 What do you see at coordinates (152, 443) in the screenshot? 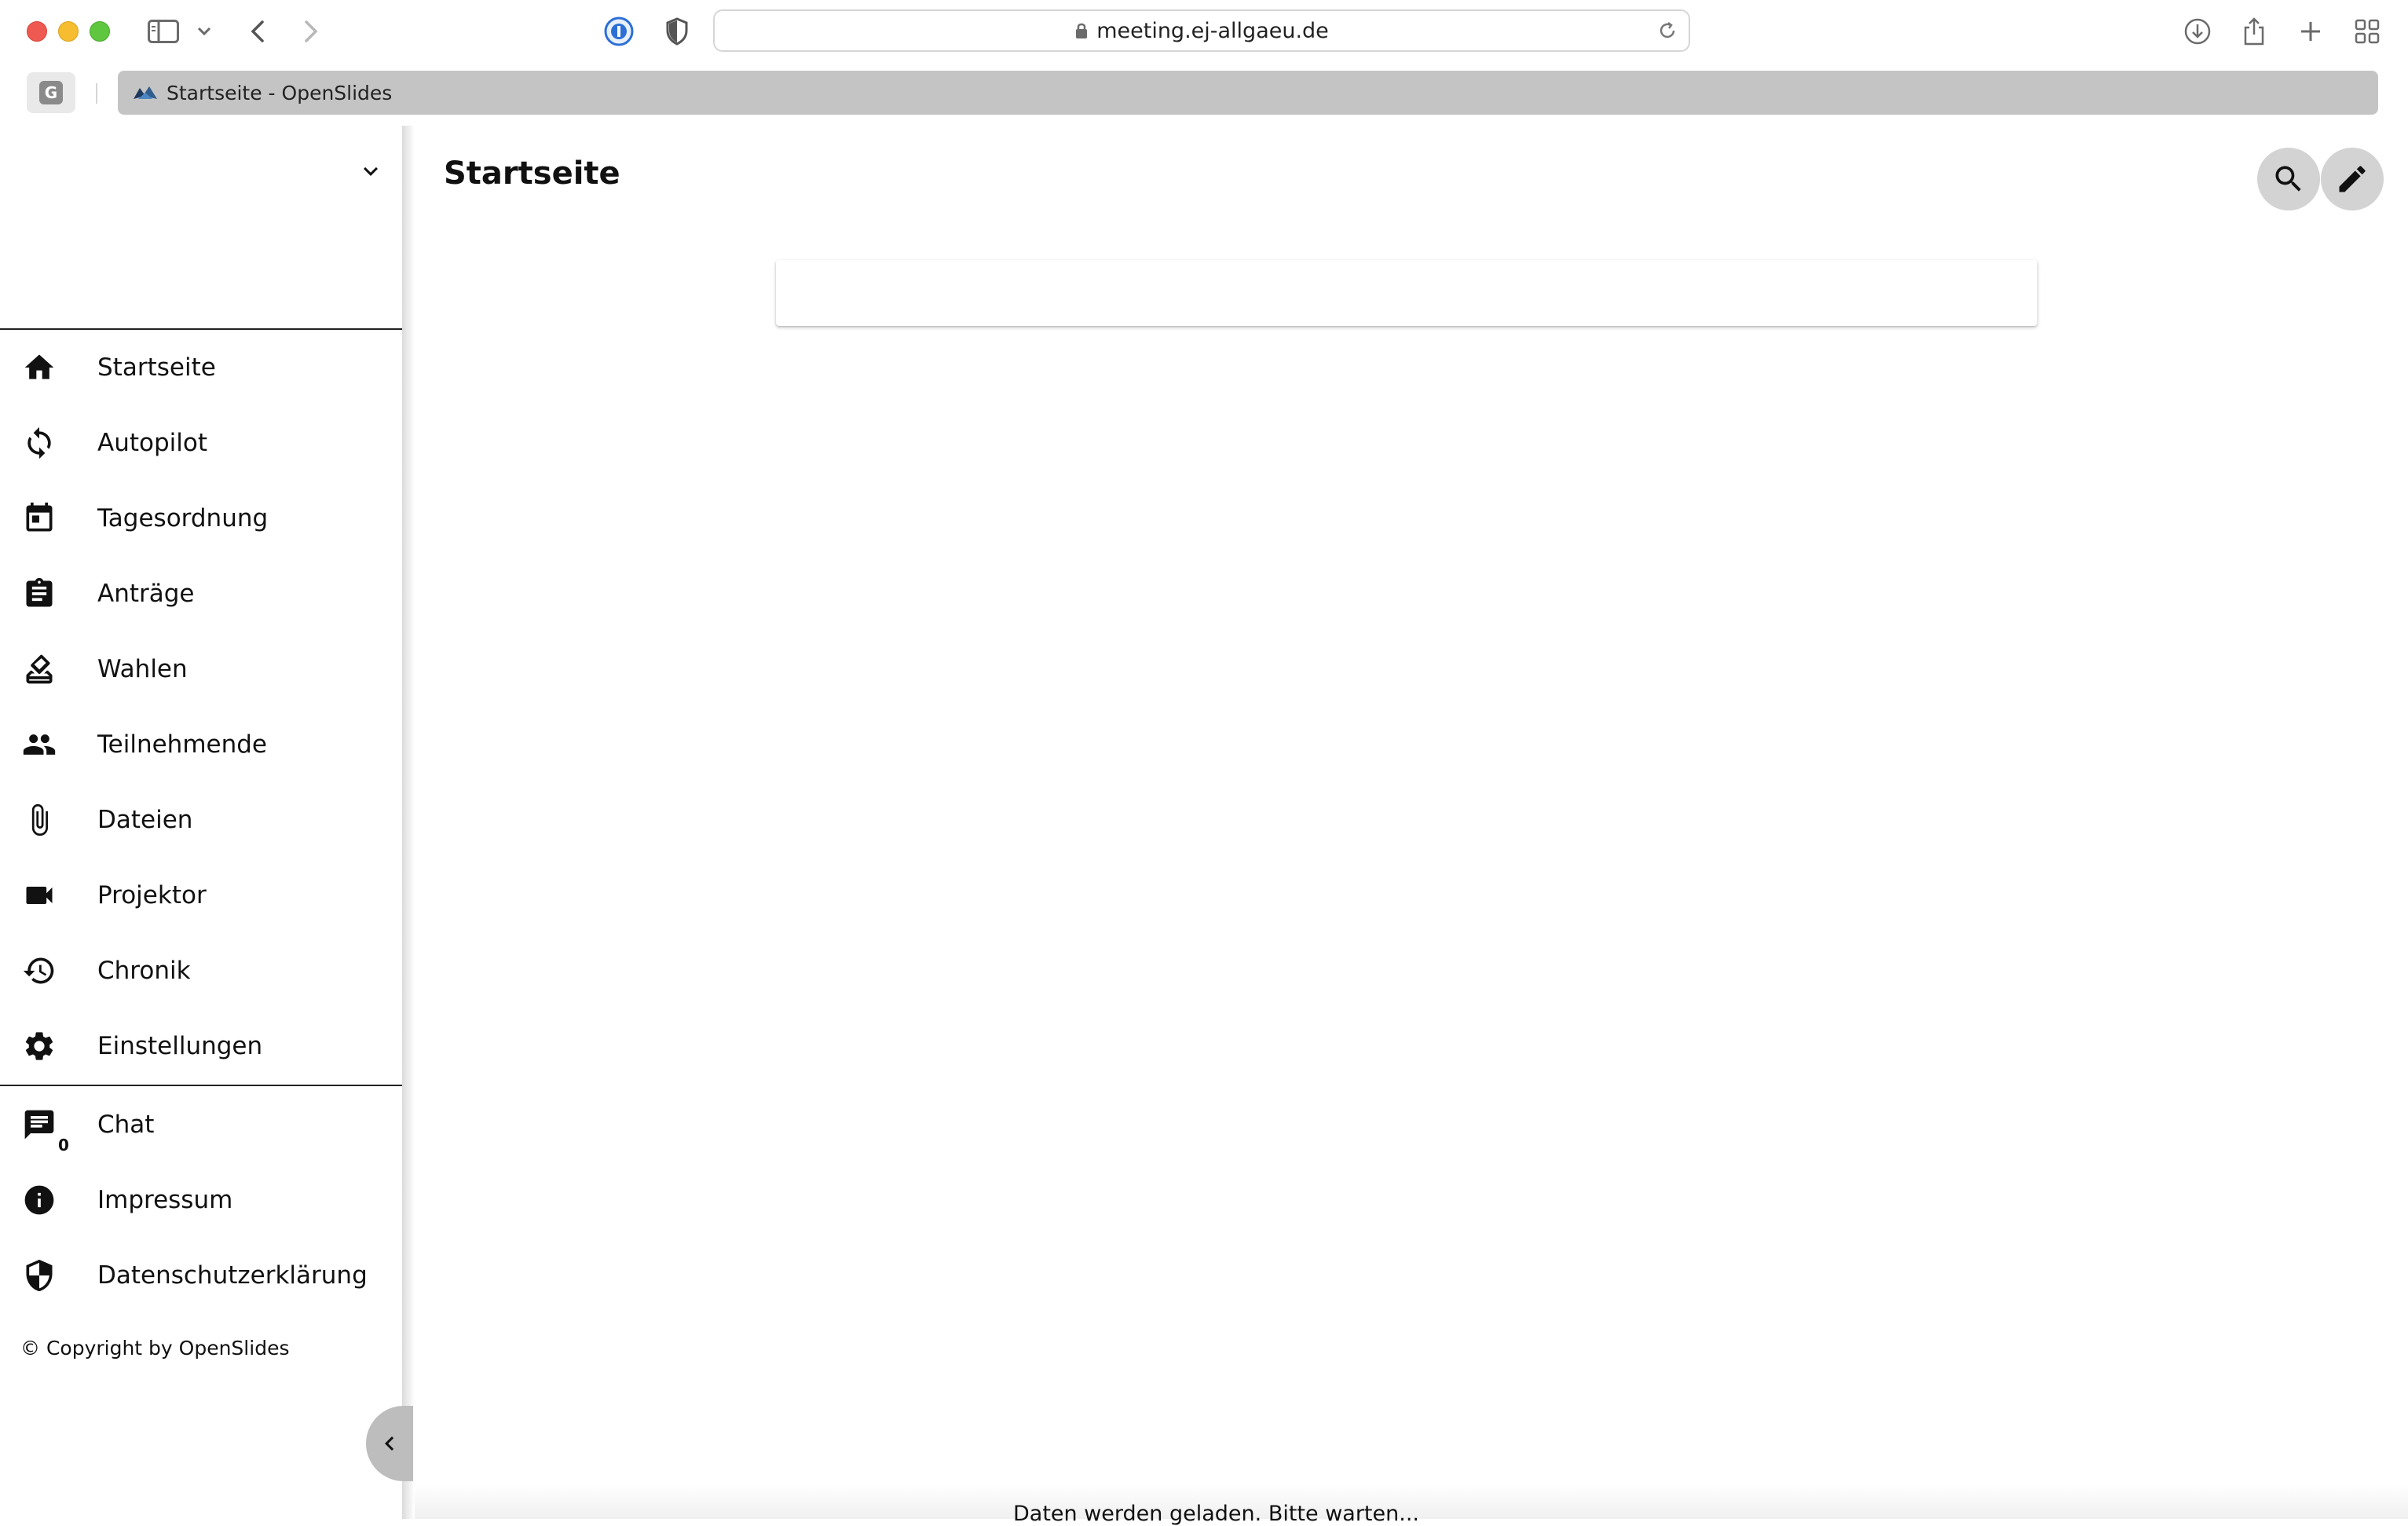
I see `sidebar-item-label: Autopilot` at bounding box center [152, 443].